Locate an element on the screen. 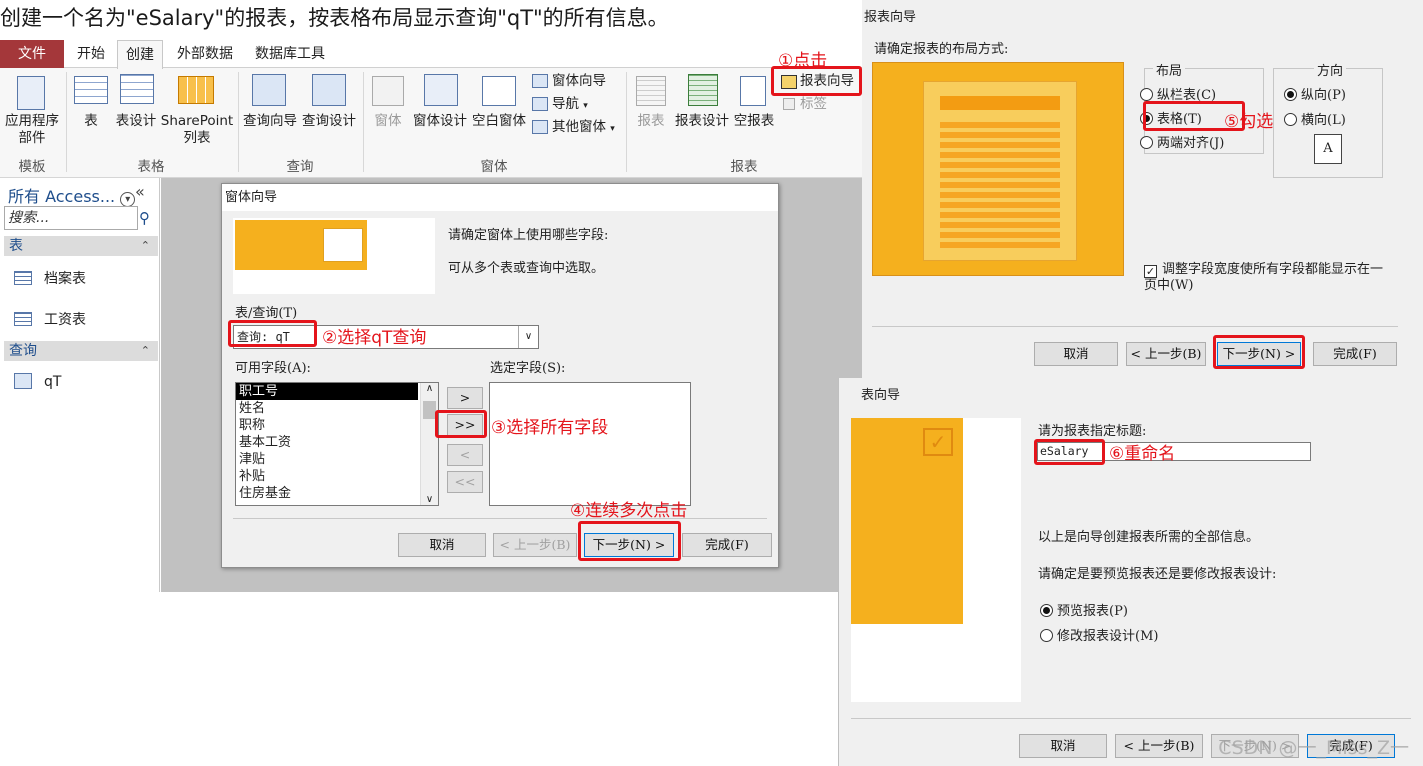 Image resolution: width=1423 pixels, height=766 pixels. dialog-title: 表向导 is located at coordinates (881, 395).